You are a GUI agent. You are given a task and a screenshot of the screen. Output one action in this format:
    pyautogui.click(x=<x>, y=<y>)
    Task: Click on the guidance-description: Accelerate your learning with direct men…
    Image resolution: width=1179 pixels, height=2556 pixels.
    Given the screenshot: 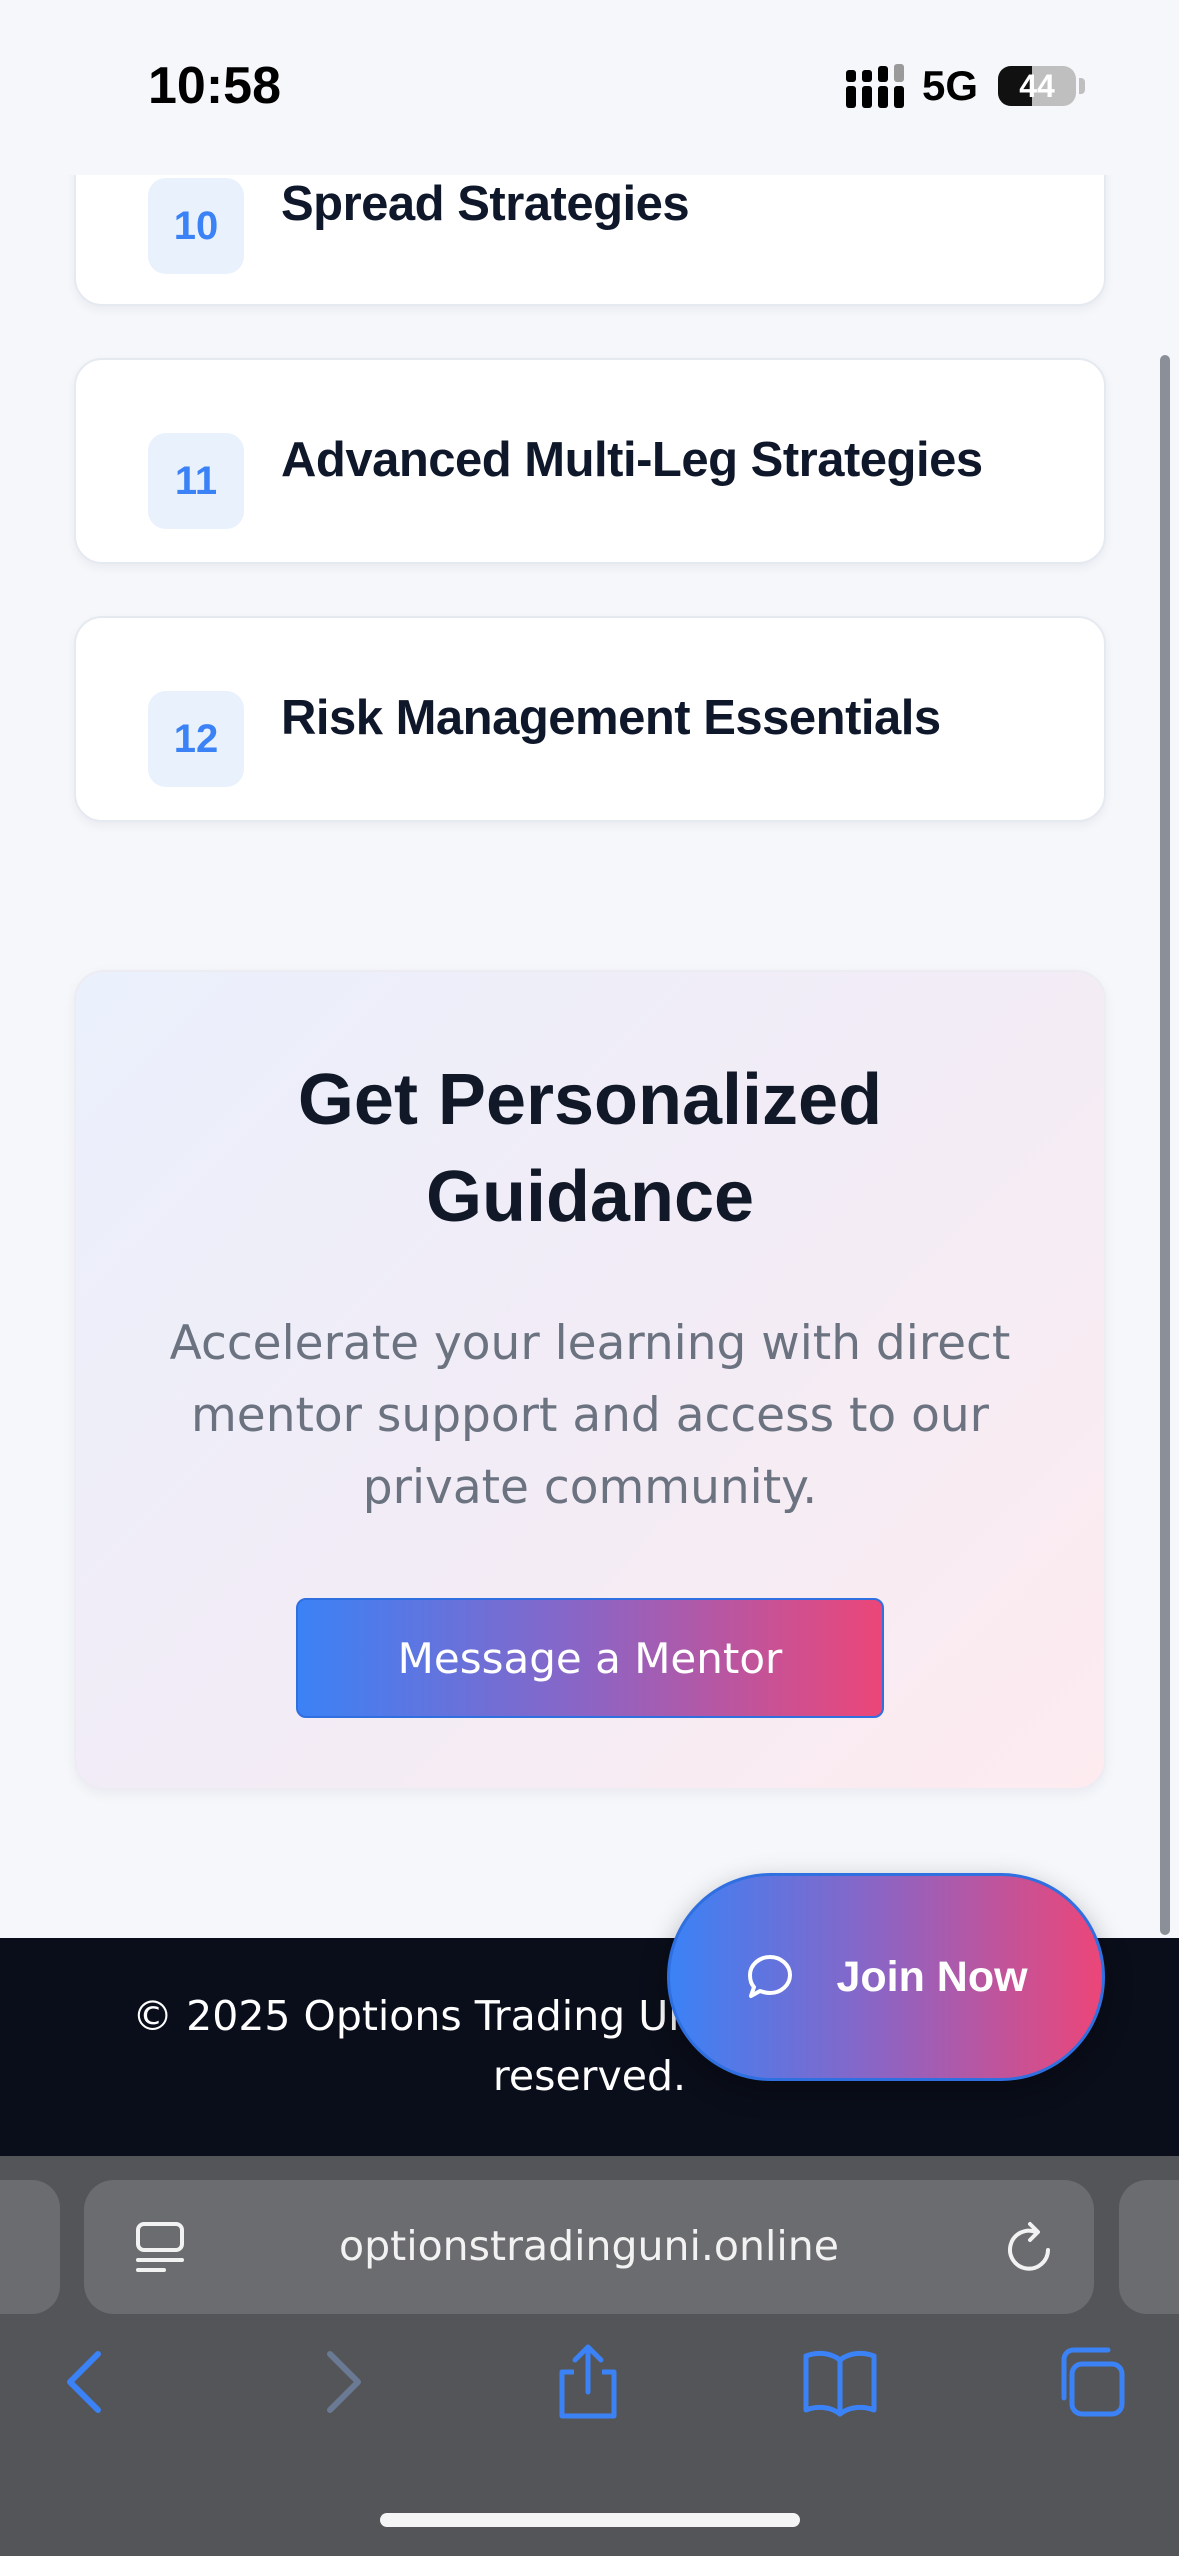 What is the action you would take?
    pyautogui.click(x=590, y=1415)
    